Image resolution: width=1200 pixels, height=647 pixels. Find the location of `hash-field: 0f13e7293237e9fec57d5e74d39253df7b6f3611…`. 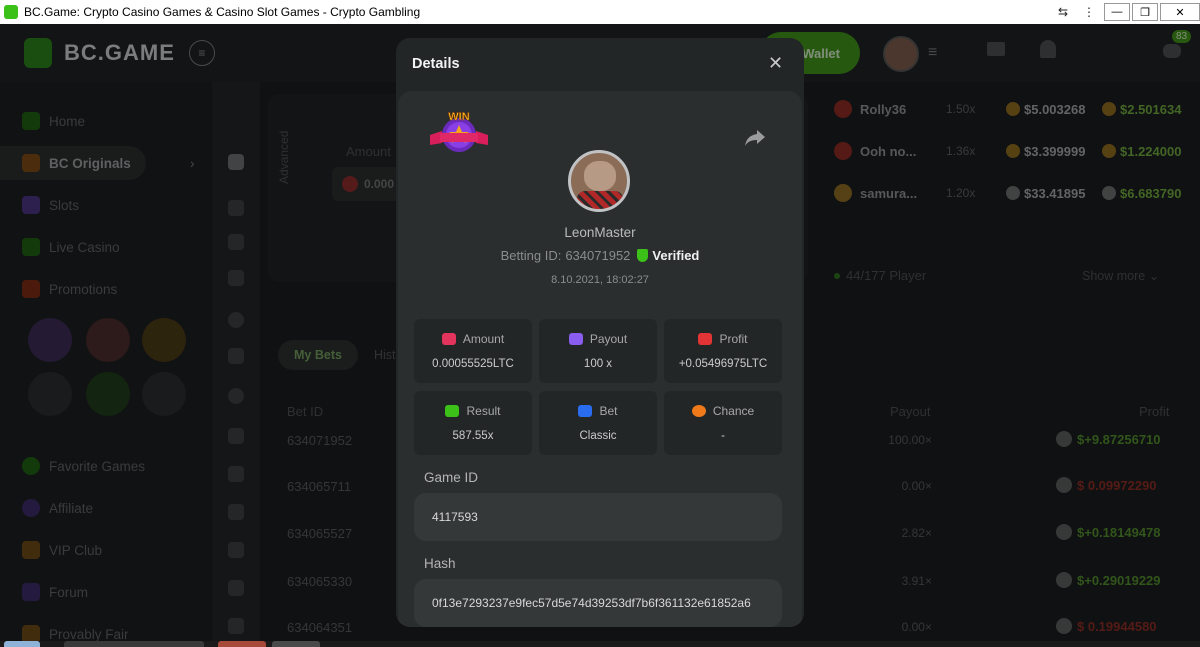

hash-field: 0f13e7293237e9fec57d5e74d39253df7b6f3611… is located at coordinates (598, 603).